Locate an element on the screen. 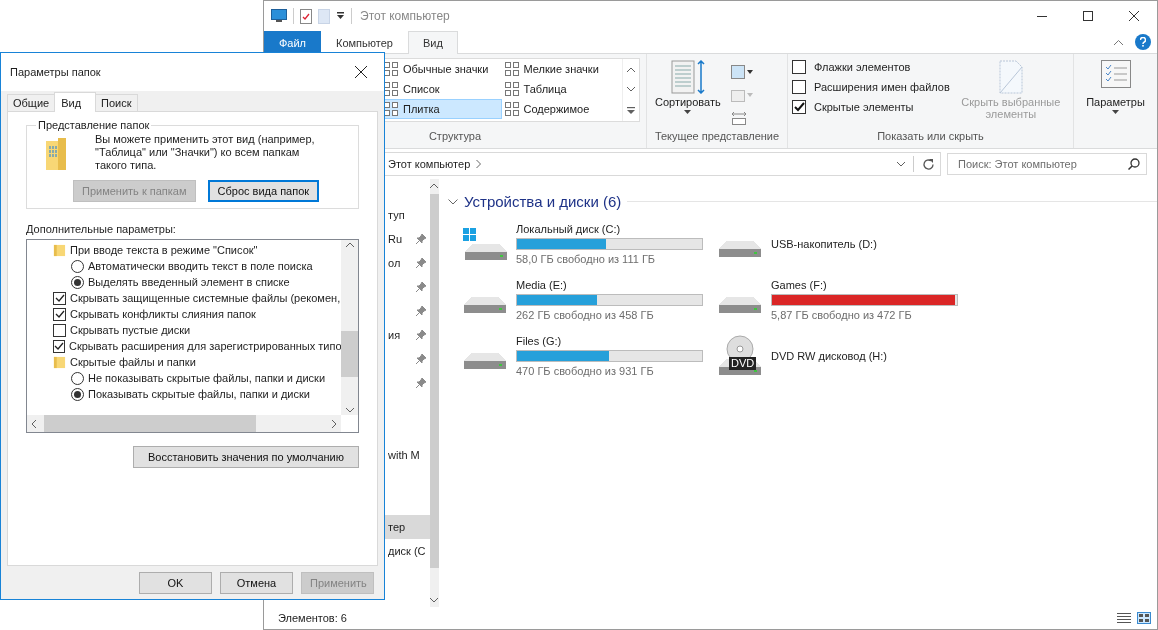 This screenshot has width=1158, height=630. item-count: Элементов: 6 is located at coordinates (312, 618).